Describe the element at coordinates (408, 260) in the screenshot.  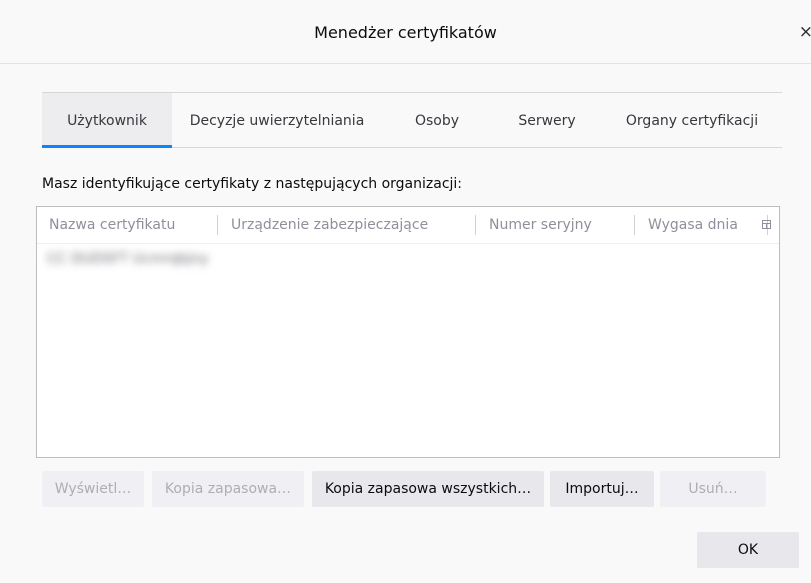
I see `table-row: CC DUDSFT Ucmrqbjny` at that location.